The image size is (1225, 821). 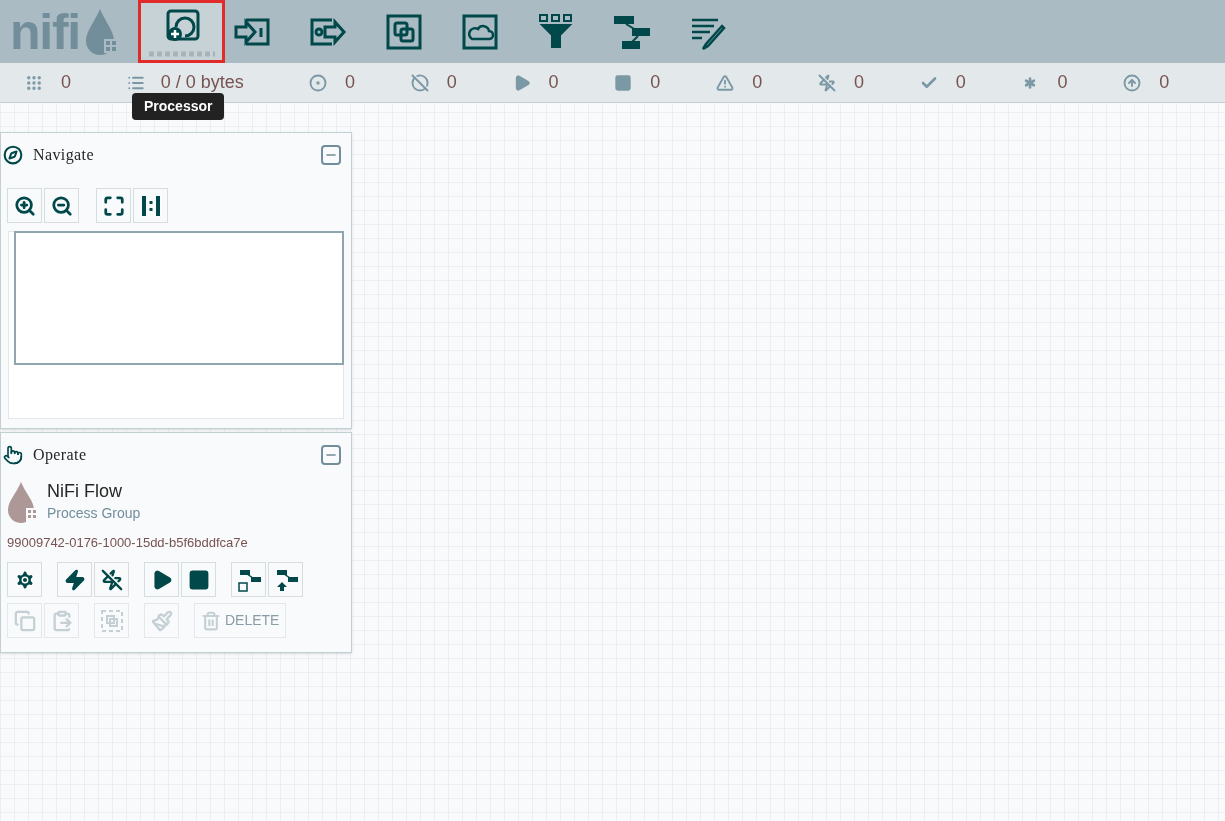 I want to click on bolt-icon, so click(x=74, y=579).